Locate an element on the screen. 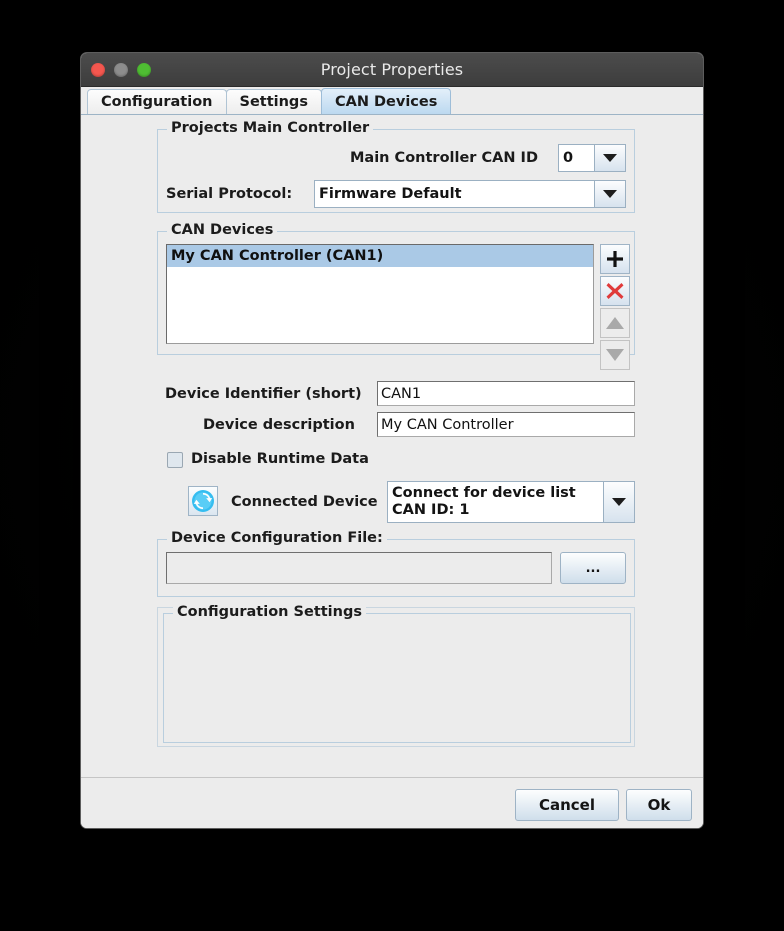  refresh-device-list-button is located at coordinates (203, 501).